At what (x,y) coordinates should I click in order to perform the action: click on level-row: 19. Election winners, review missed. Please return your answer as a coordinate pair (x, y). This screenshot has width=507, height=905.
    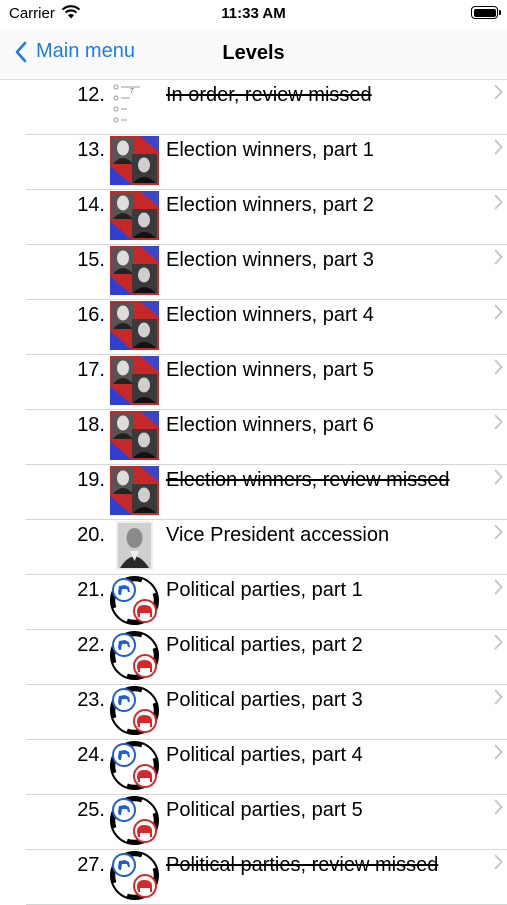
    Looking at the image, I should click on (253, 492).